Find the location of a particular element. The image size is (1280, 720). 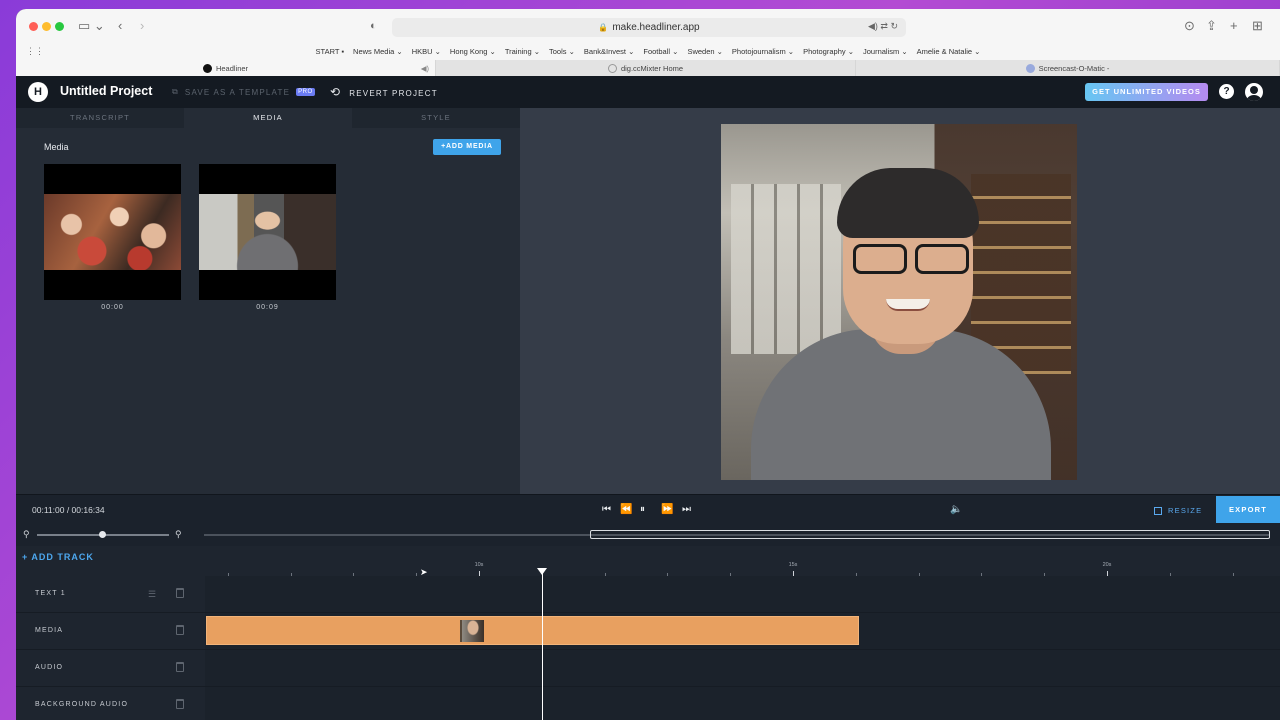

track-text-1: TEXT 1 ☰ is located at coordinates (648, 594).